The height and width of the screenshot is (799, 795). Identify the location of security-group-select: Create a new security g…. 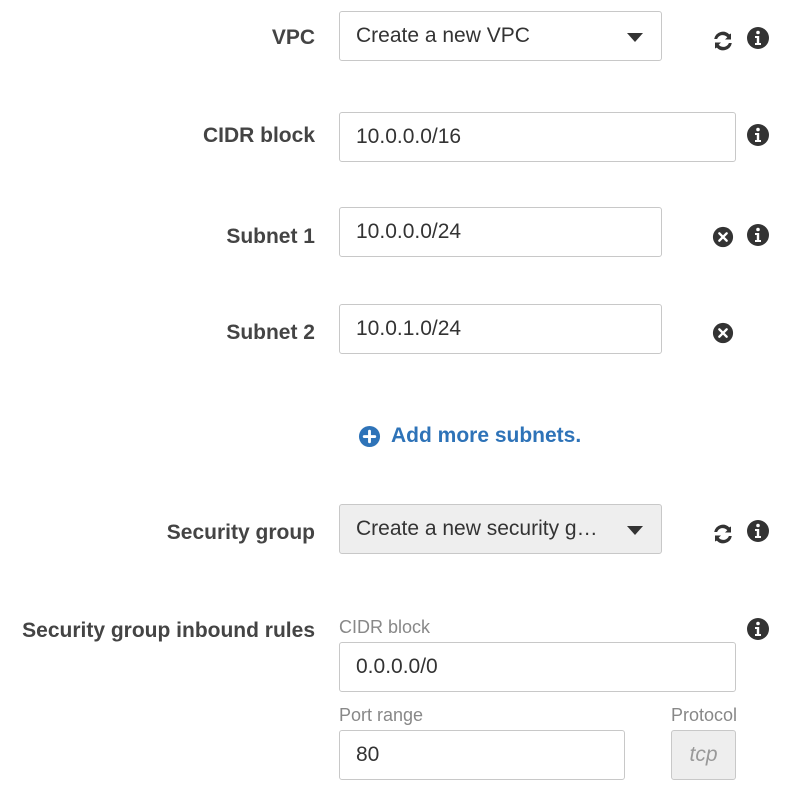
(500, 529).